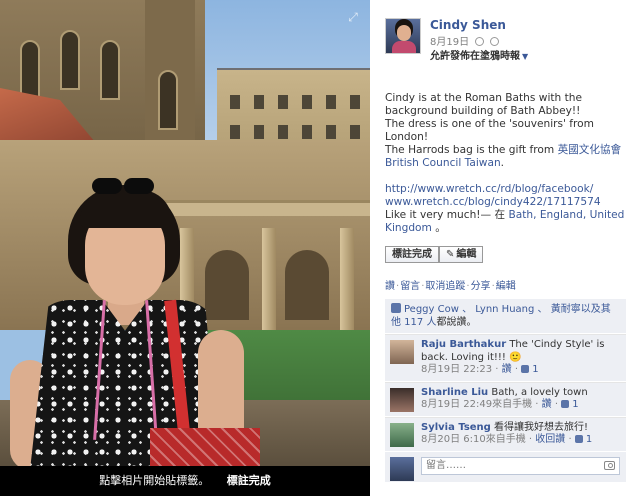  Describe the element at coordinates (468, 25) in the screenshot. I see `author-name: Cindy Shen` at that location.